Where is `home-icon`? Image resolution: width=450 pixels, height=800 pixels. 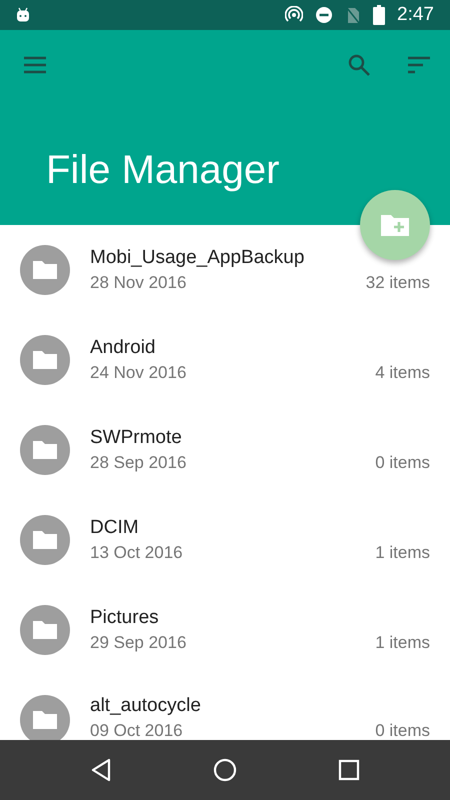
home-icon is located at coordinates (224, 770).